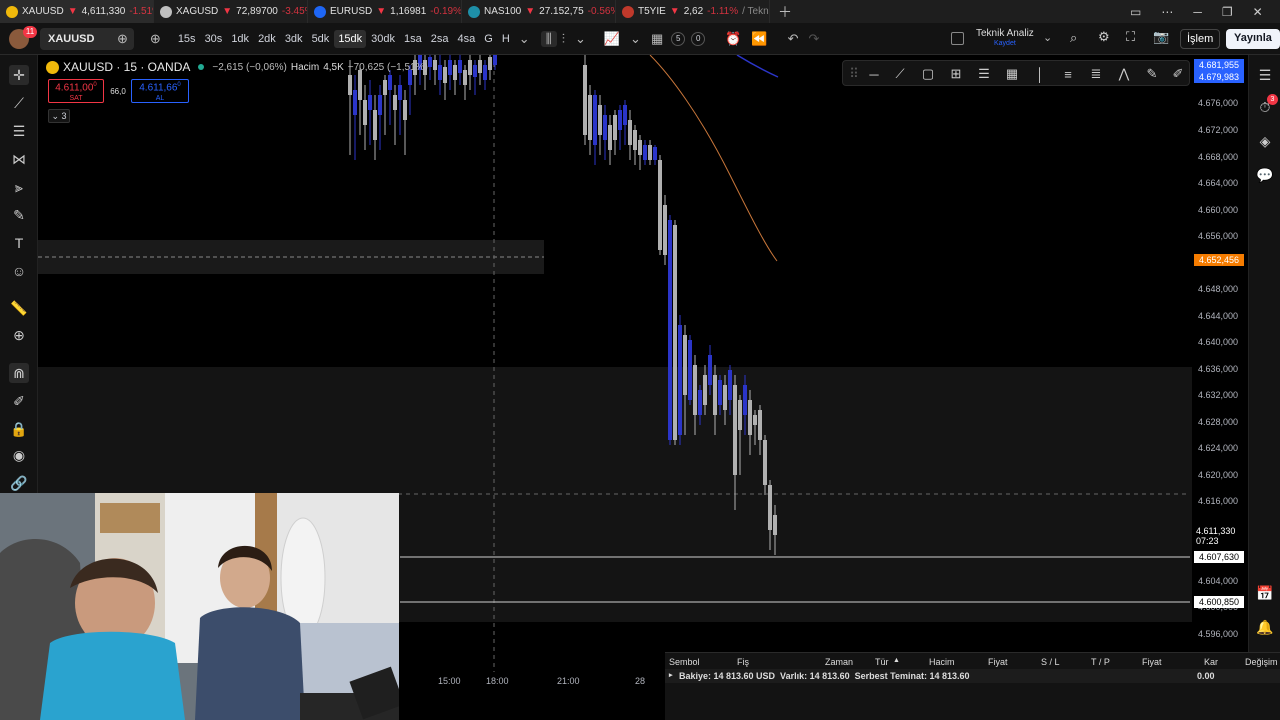 Image resolution: width=1280 pixels, height=720 pixels. Describe the element at coordinates (1265, 627) in the screenshot. I see `bell-icon: 🔔` at that location.